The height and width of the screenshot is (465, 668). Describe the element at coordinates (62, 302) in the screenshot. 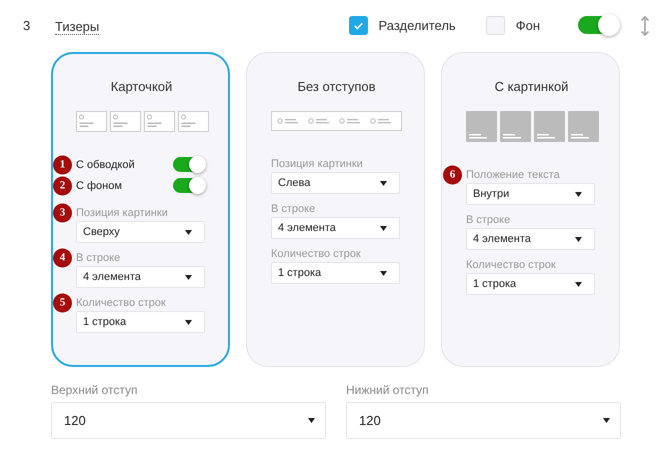

I see `step-badge: 5` at that location.